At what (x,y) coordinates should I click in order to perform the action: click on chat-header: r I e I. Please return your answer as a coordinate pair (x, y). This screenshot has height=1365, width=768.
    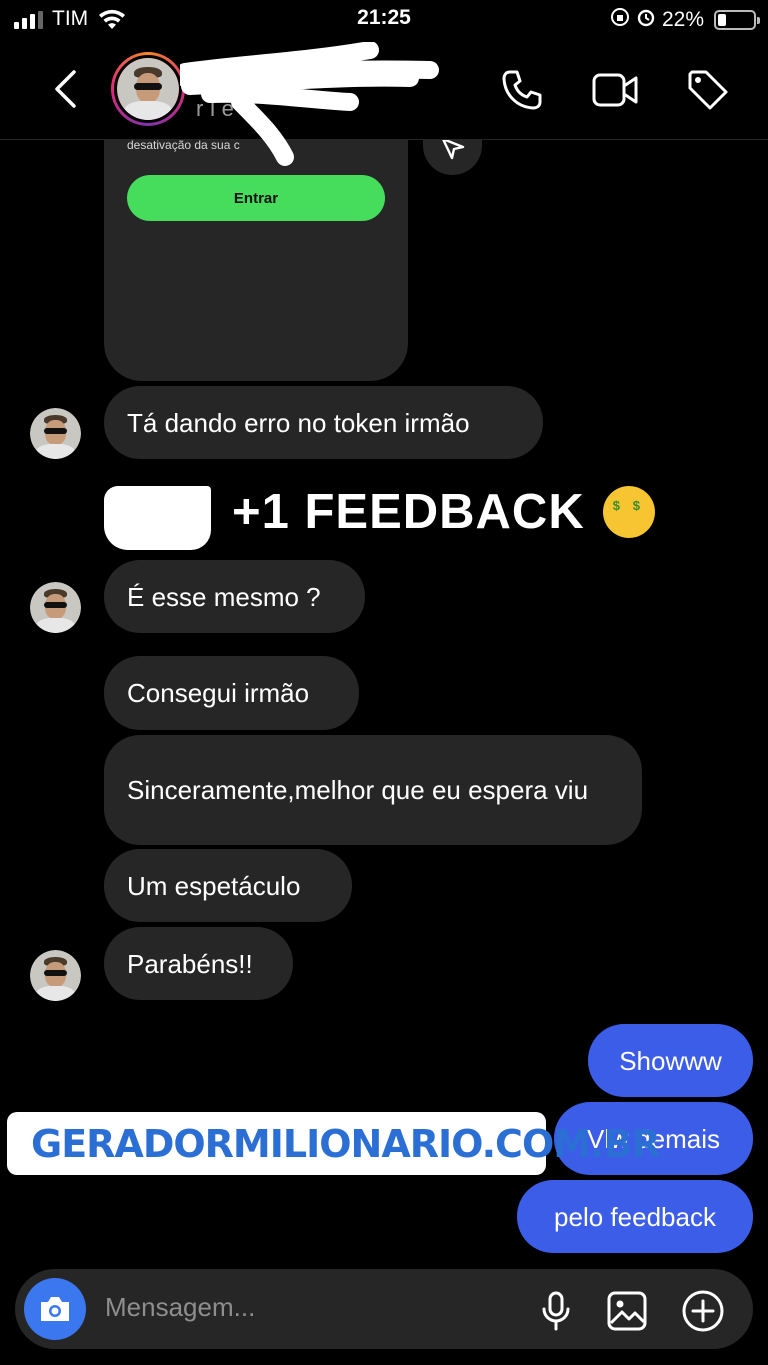
    Looking at the image, I should click on (384, 103).